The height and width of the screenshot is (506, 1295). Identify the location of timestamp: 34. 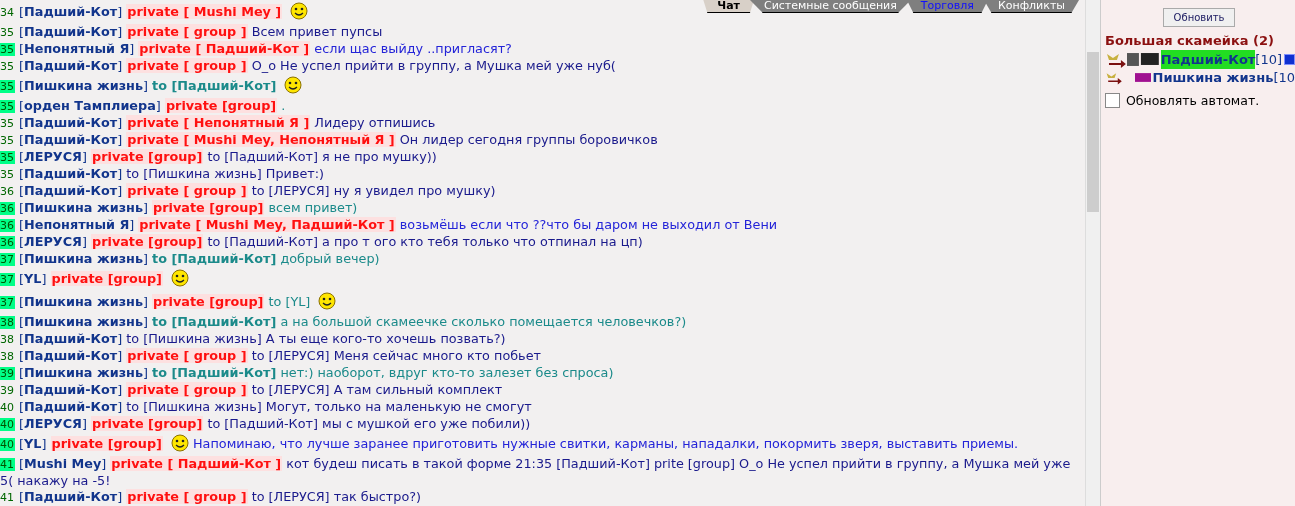
(7, 12).